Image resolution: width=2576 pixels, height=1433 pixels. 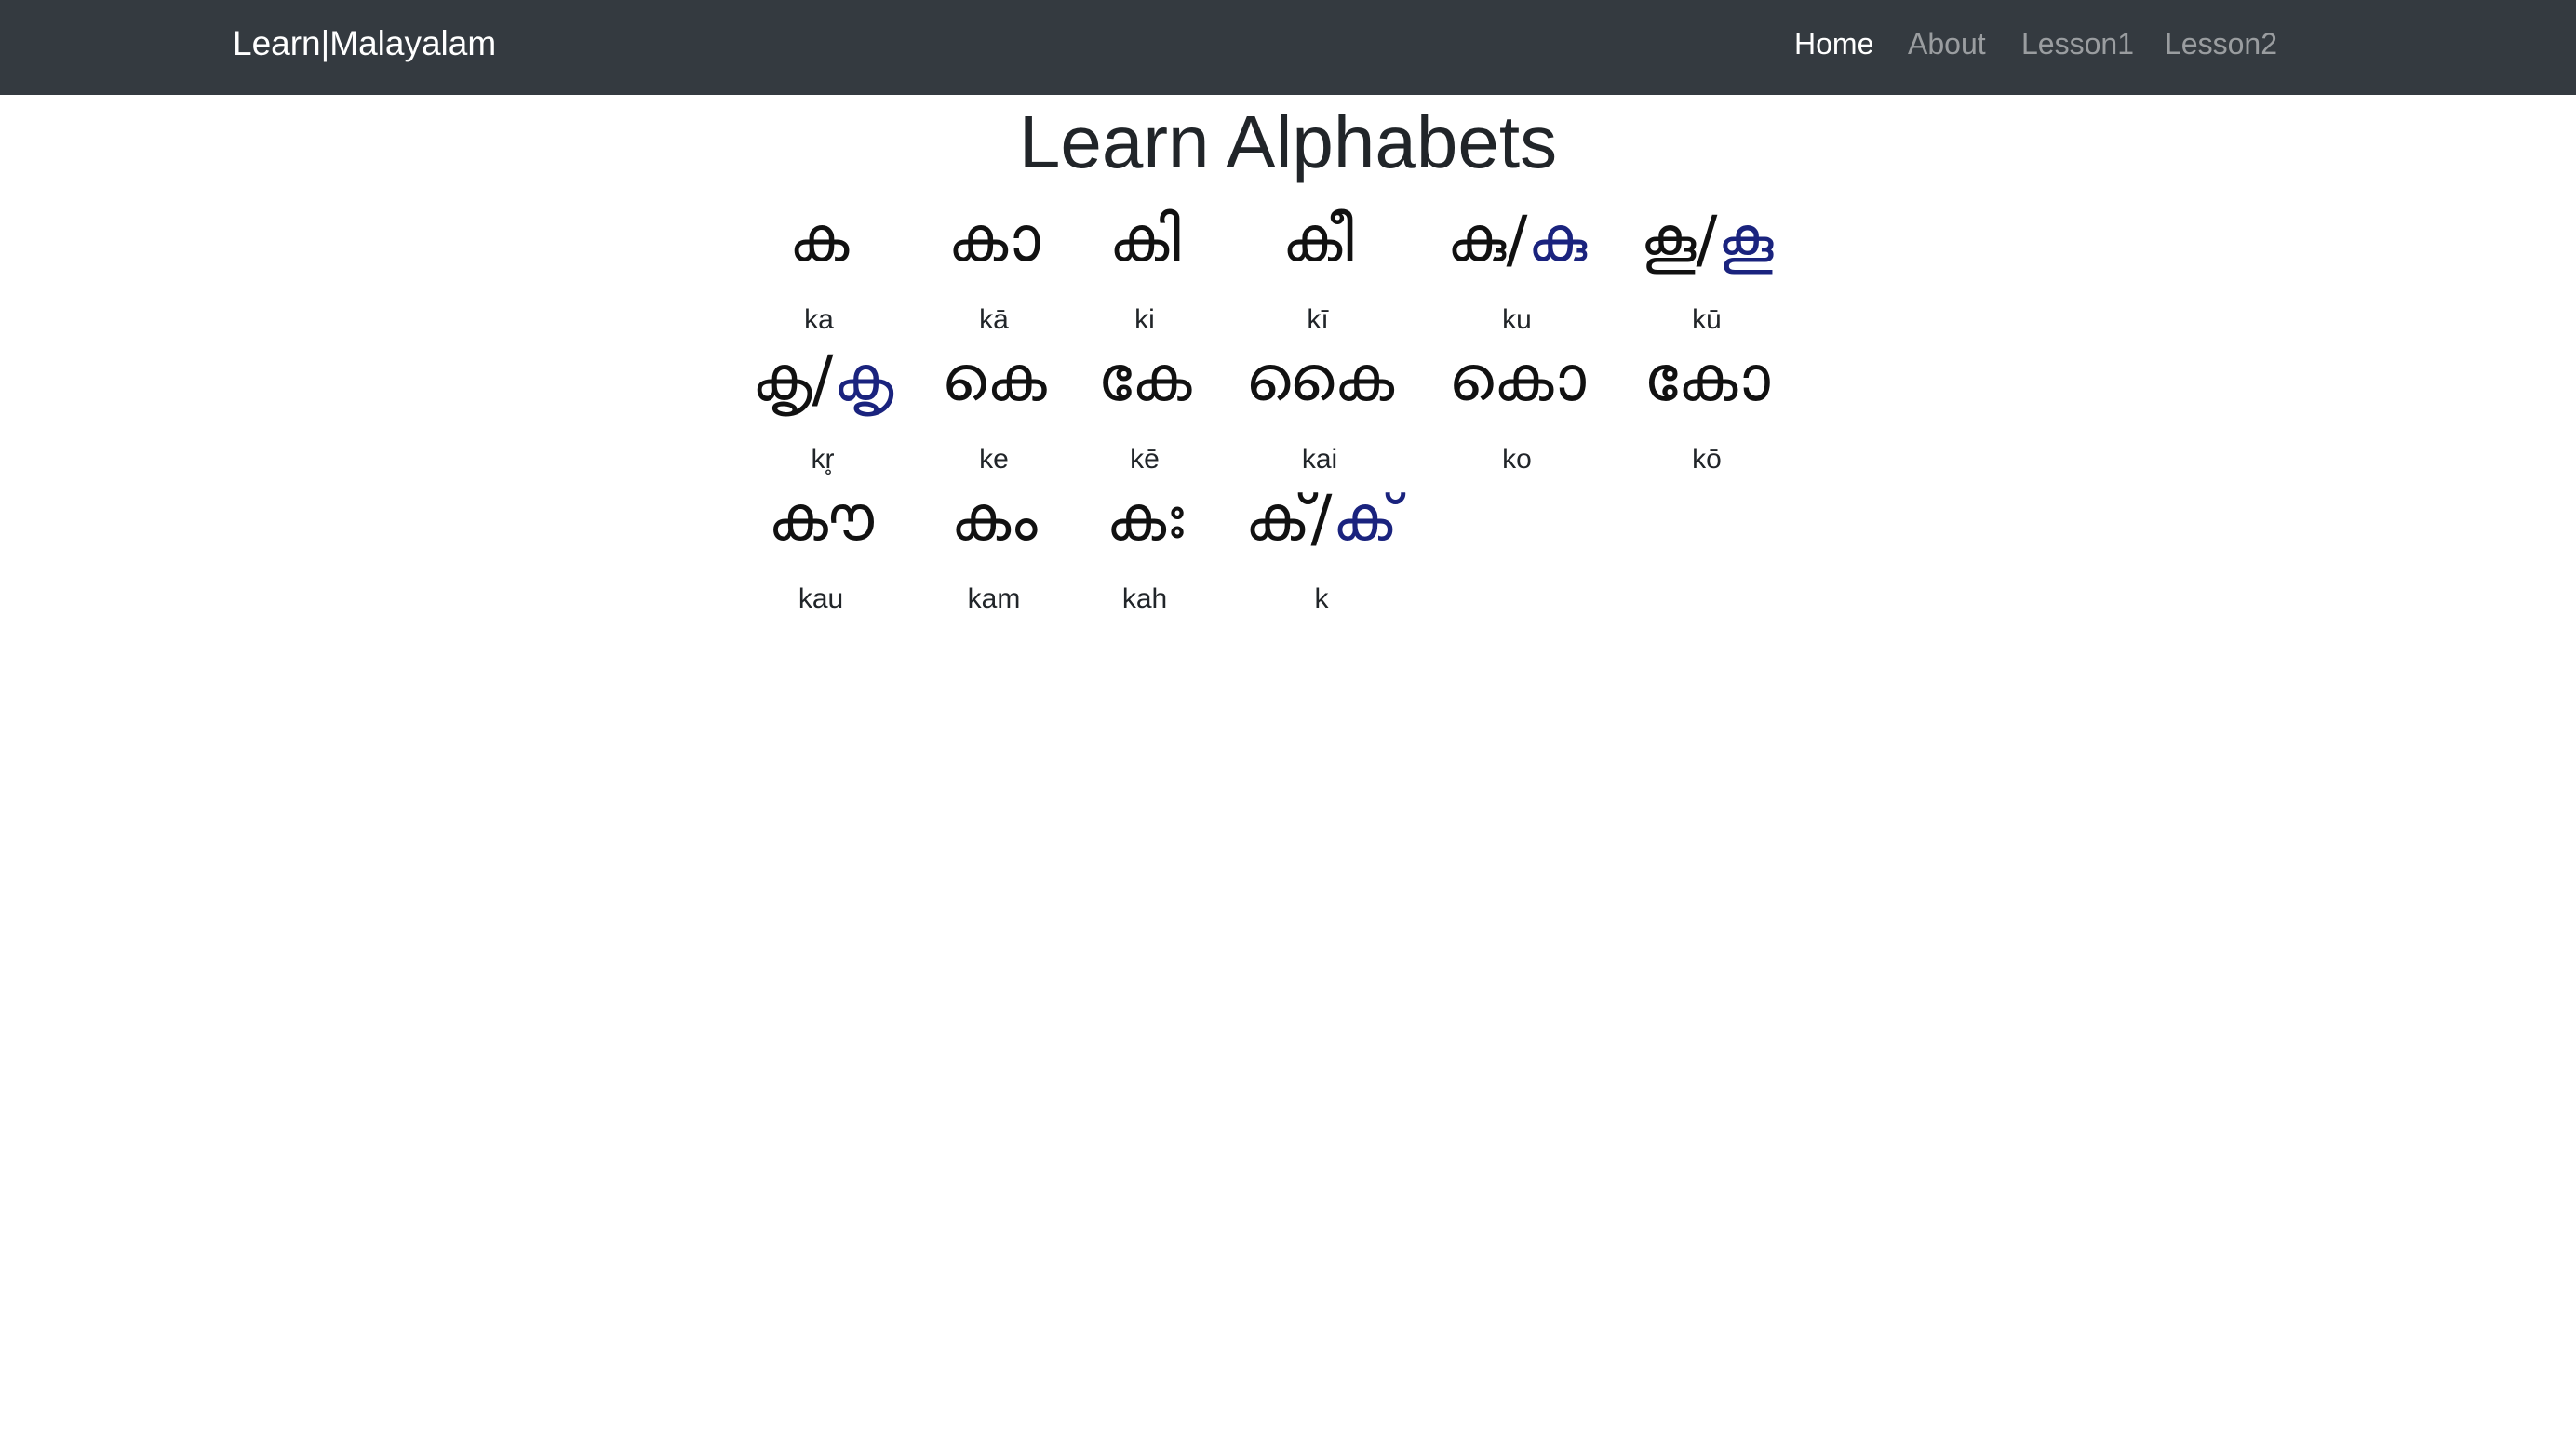 I want to click on letter-card: കീ kī, so click(x=1317, y=267).